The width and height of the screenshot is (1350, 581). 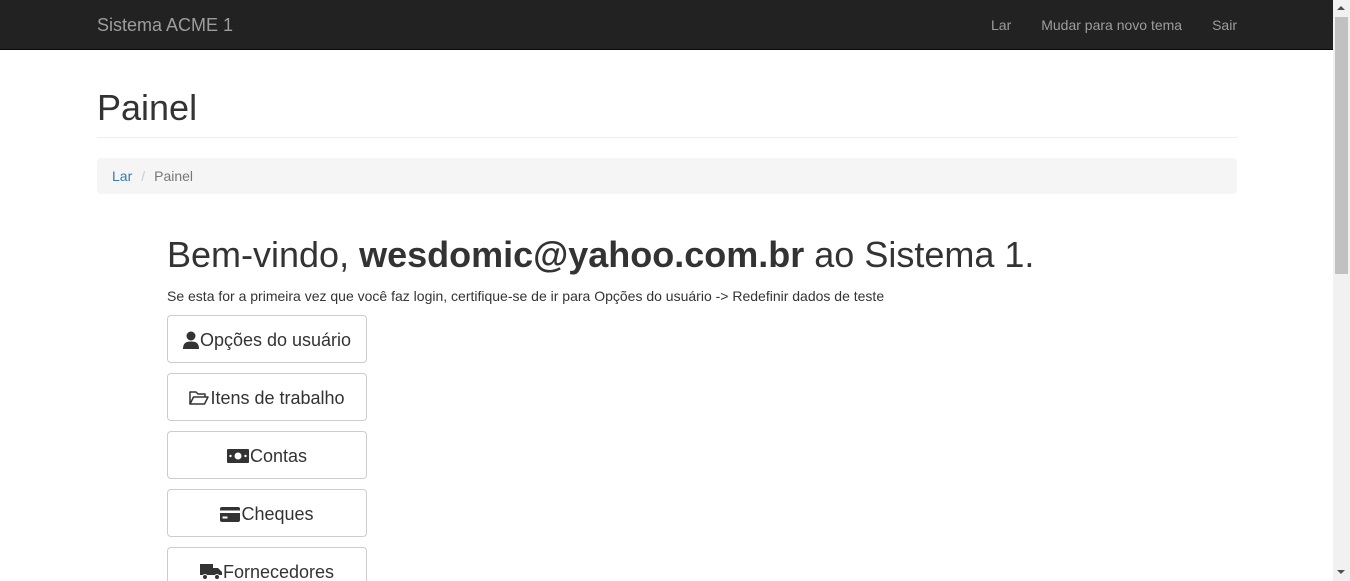 What do you see at coordinates (199, 398) in the screenshot?
I see `folder-open-icon` at bounding box center [199, 398].